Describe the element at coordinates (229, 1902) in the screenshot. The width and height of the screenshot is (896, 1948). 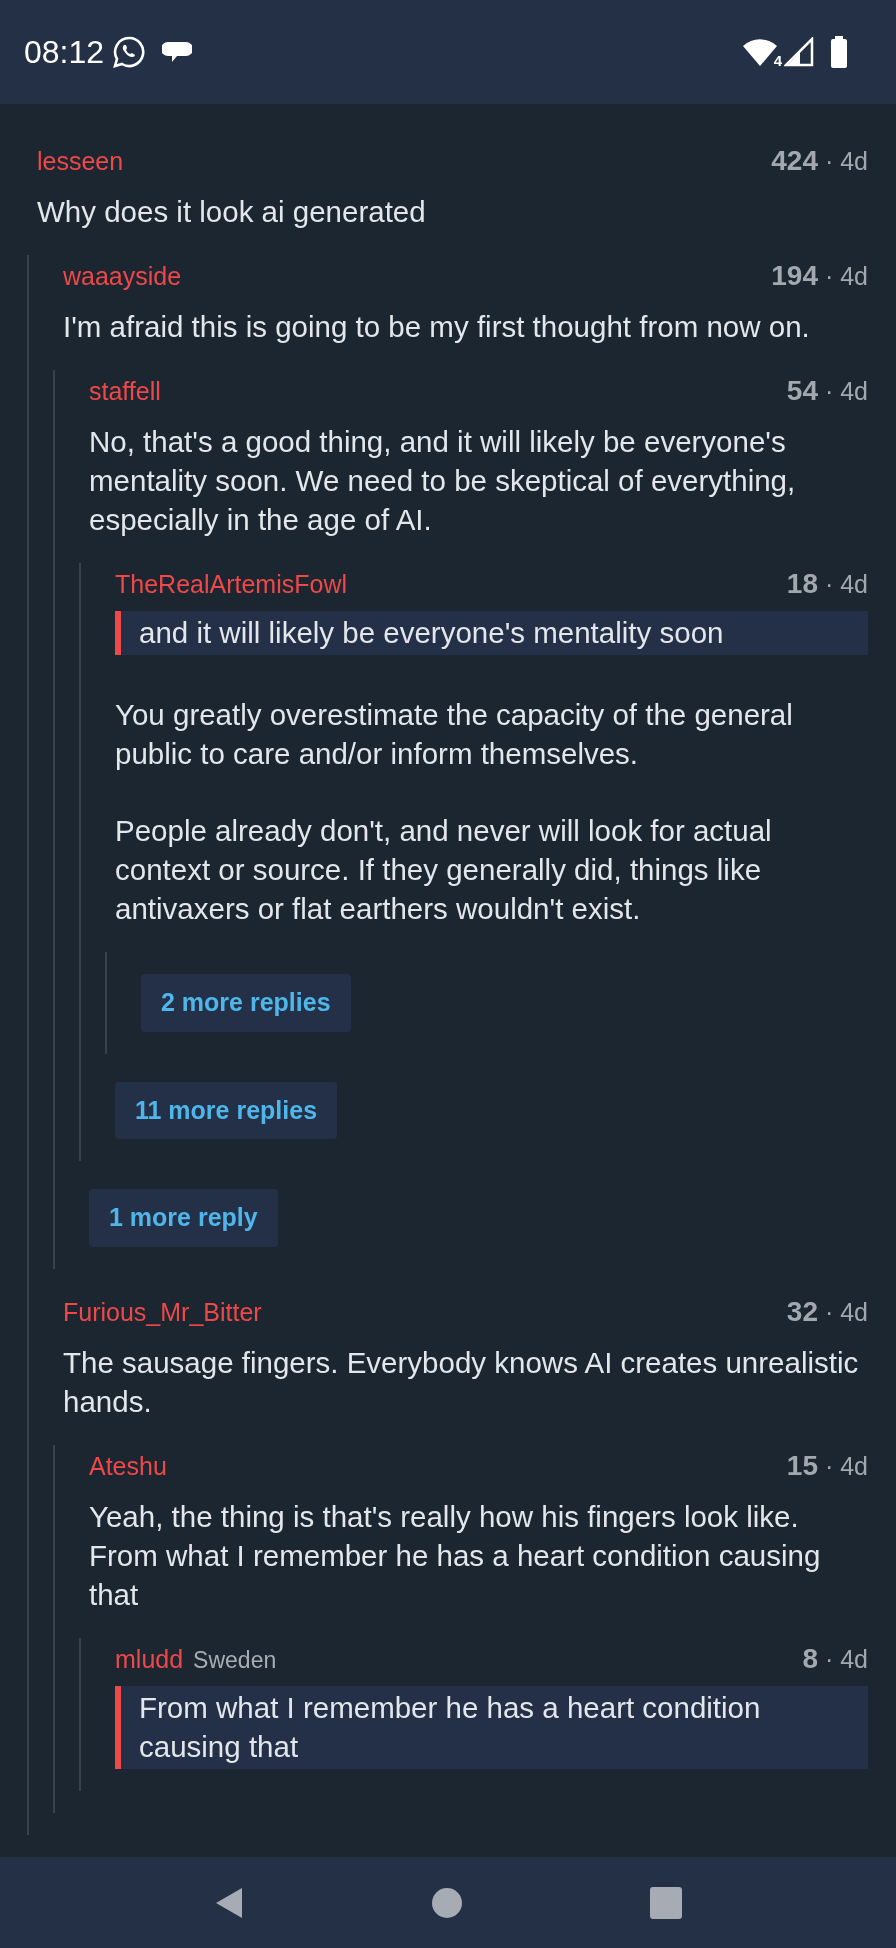
I see `back-icon` at that location.